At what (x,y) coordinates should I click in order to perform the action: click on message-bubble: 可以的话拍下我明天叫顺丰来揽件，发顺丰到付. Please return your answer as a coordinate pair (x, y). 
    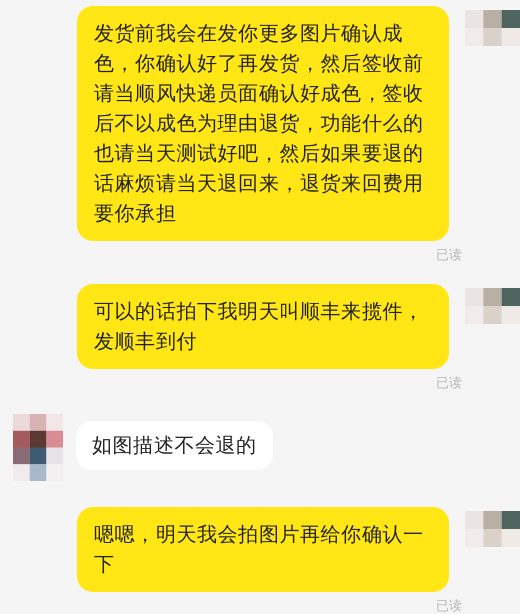
    Looking at the image, I should click on (263, 326).